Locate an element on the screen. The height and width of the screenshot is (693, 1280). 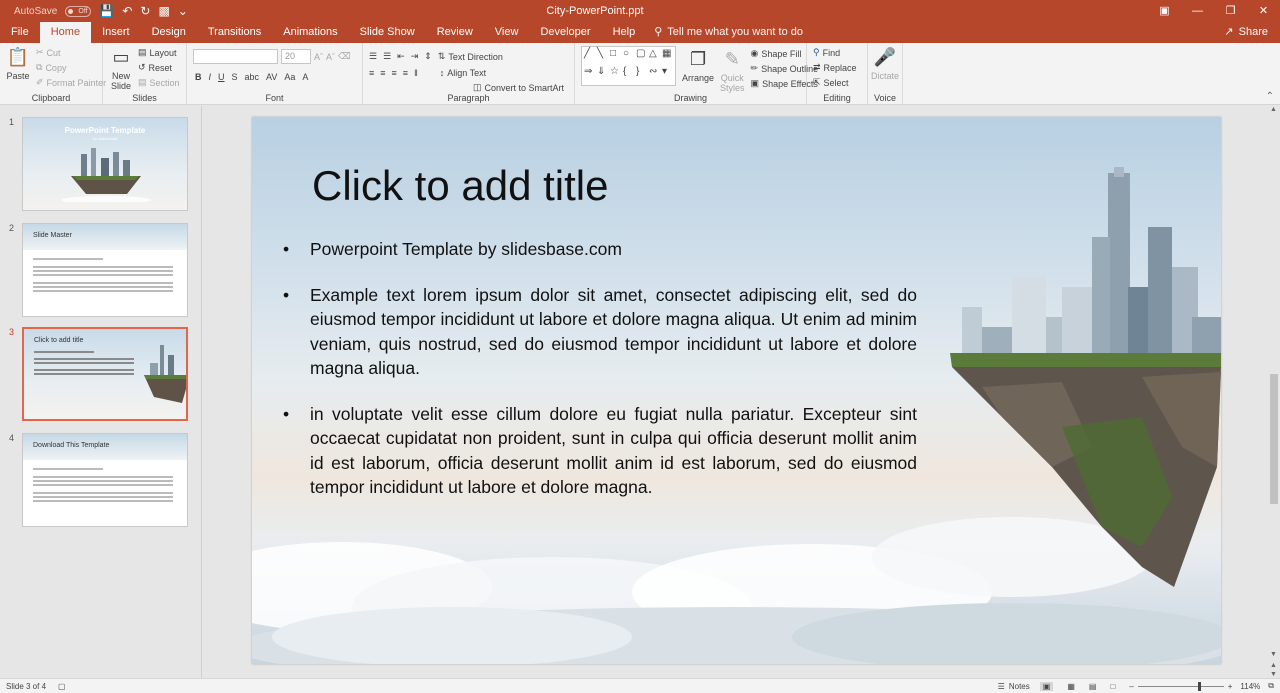
select-label: Select is located at coordinates (836, 82).